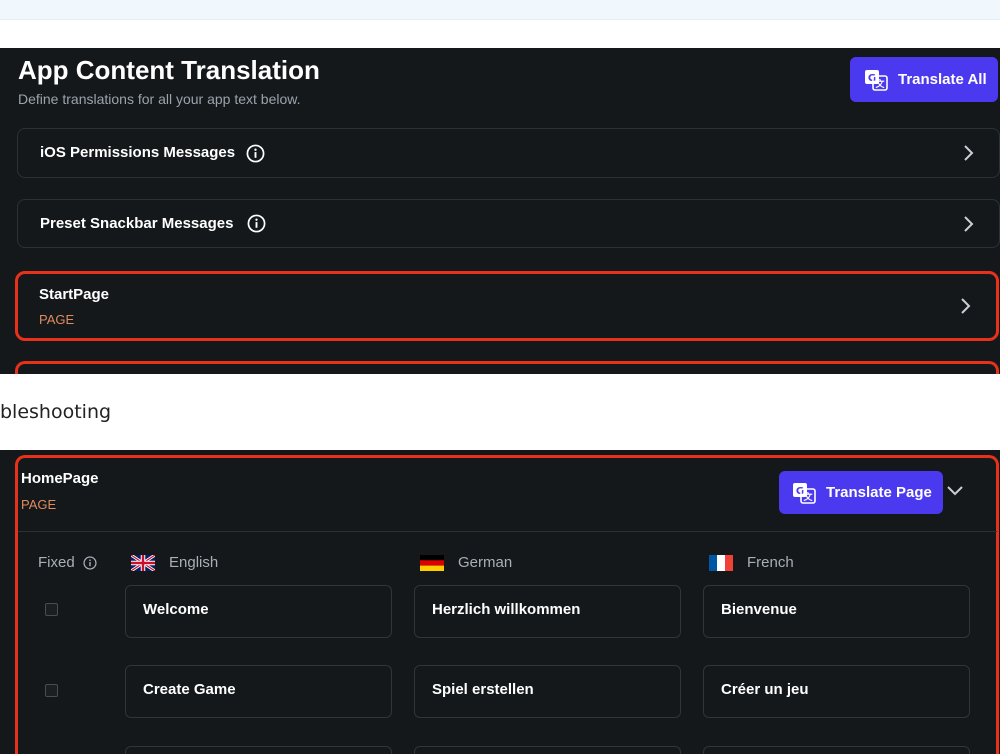 The height and width of the screenshot is (754, 1000). I want to click on overlay-document-text: bleshooting, so click(56, 412).